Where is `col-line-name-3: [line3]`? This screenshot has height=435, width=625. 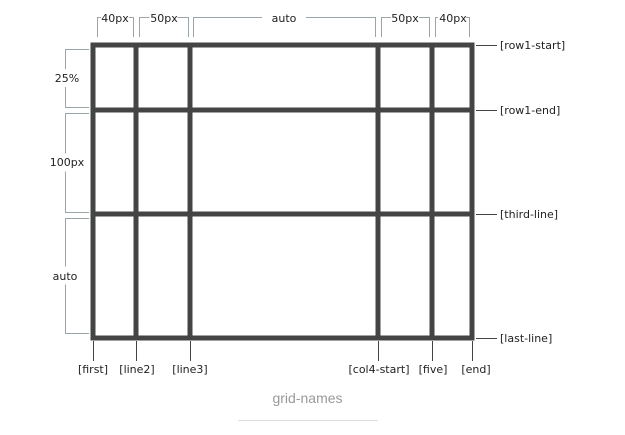 col-line-name-3: [line3] is located at coordinates (189, 369).